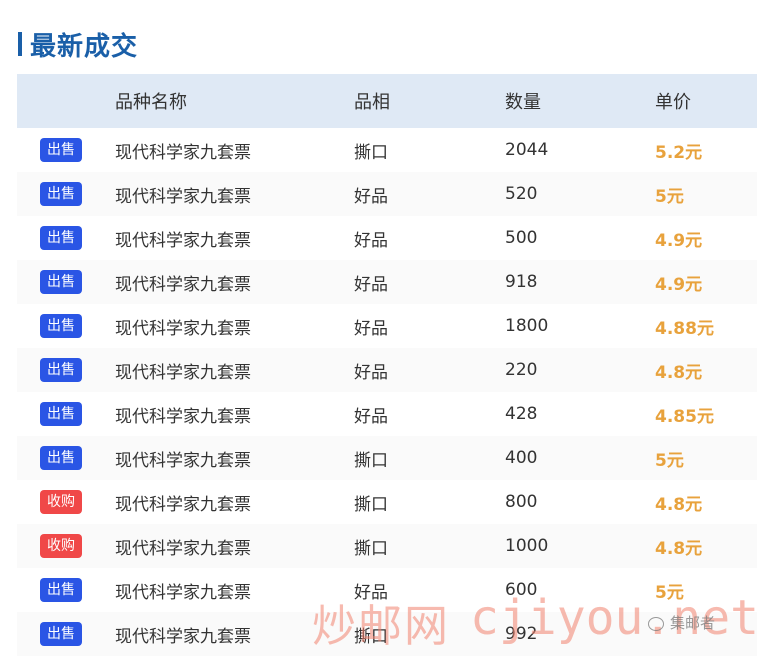 Image resolution: width=757 pixels, height=657 pixels. Describe the element at coordinates (521, 458) in the screenshot. I see `item-qty: 400` at that location.